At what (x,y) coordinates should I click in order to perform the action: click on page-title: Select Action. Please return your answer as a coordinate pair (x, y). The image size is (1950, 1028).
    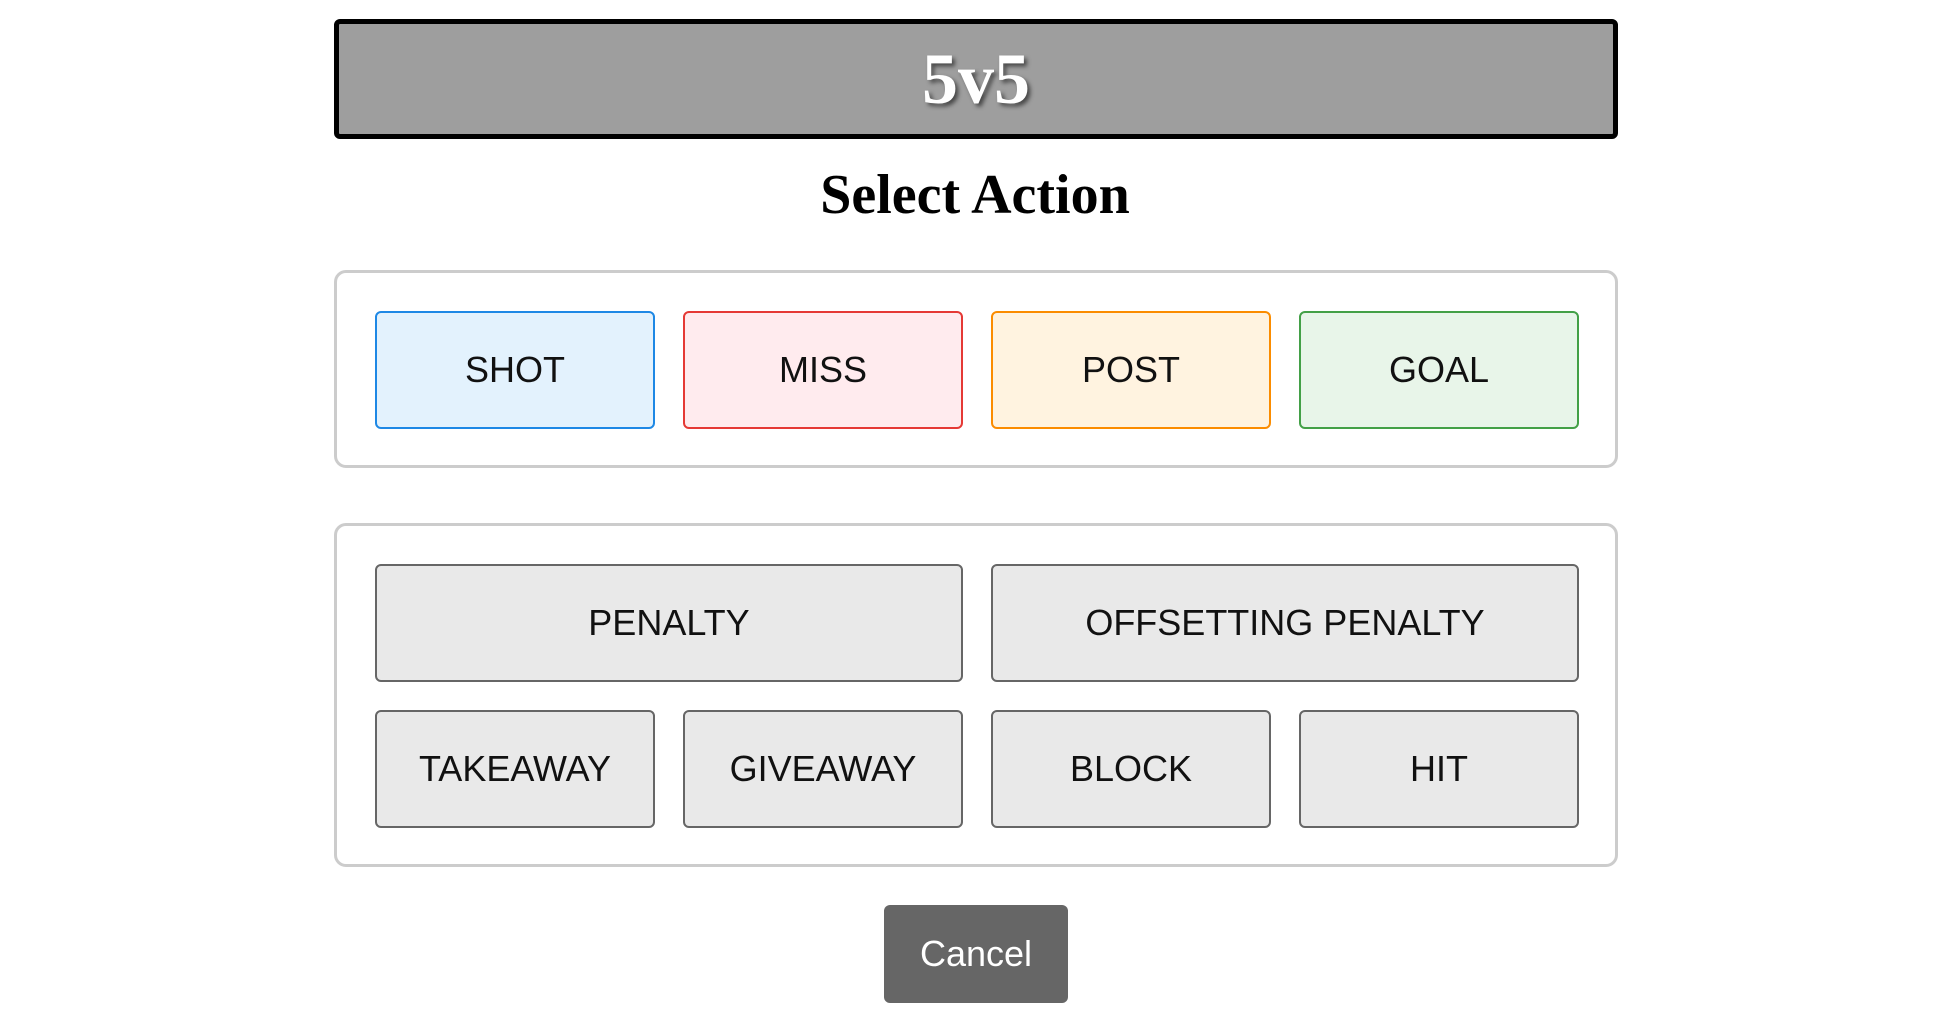
    Looking at the image, I should click on (975, 195).